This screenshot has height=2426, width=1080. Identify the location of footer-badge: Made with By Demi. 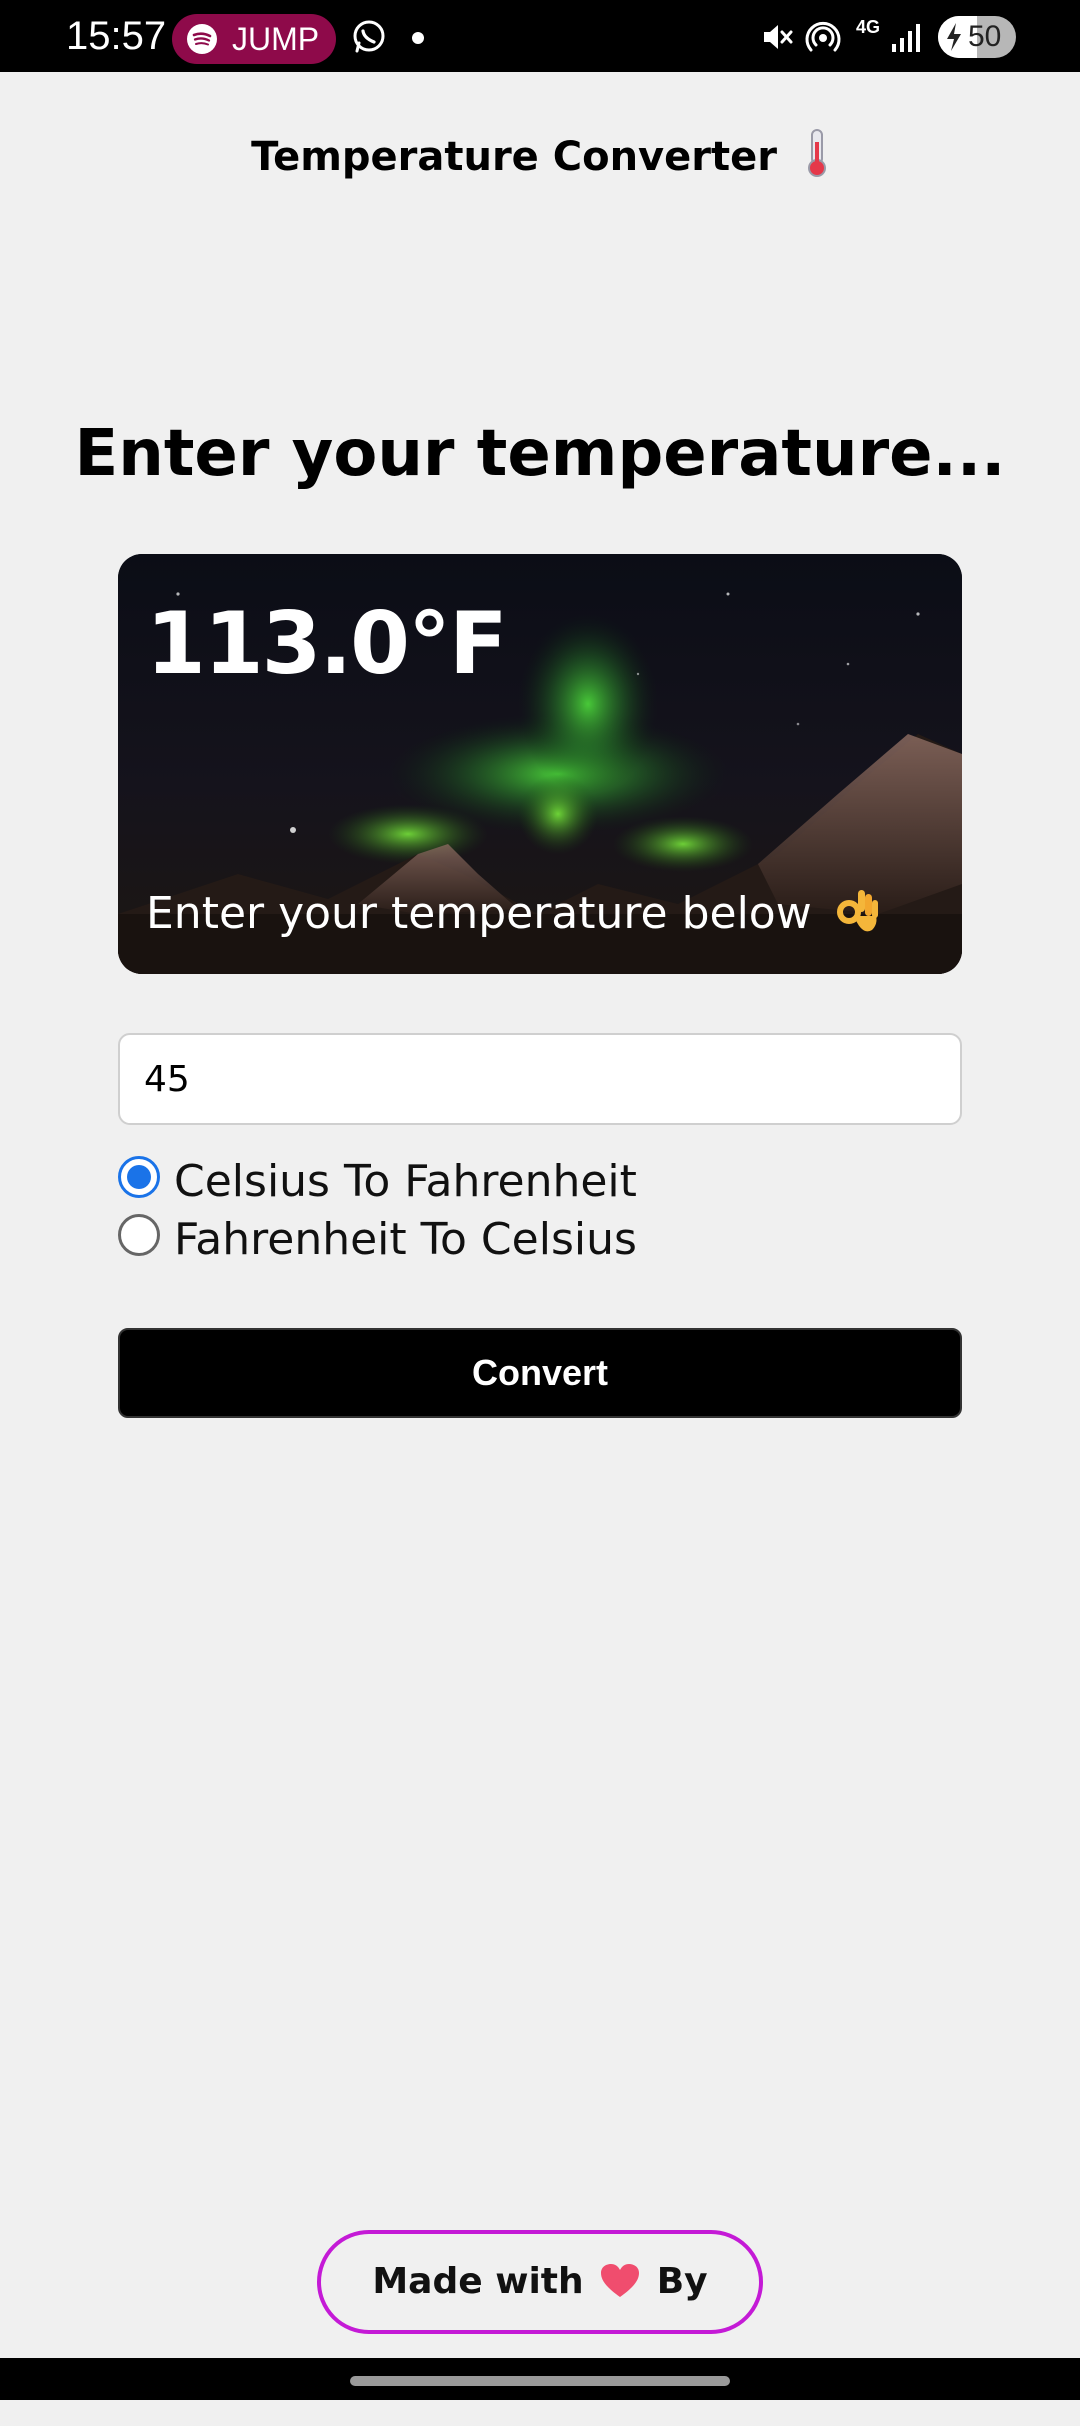
(540, 2314).